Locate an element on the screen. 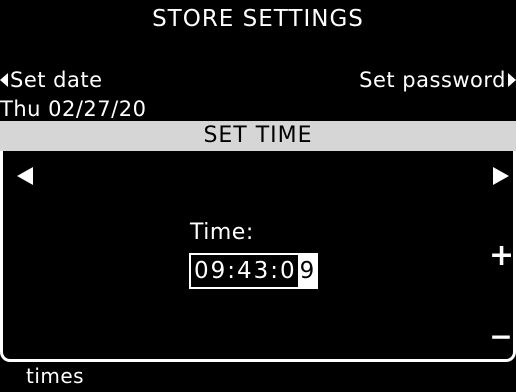  prev-setting-nav: Set date is located at coordinates (51, 80).